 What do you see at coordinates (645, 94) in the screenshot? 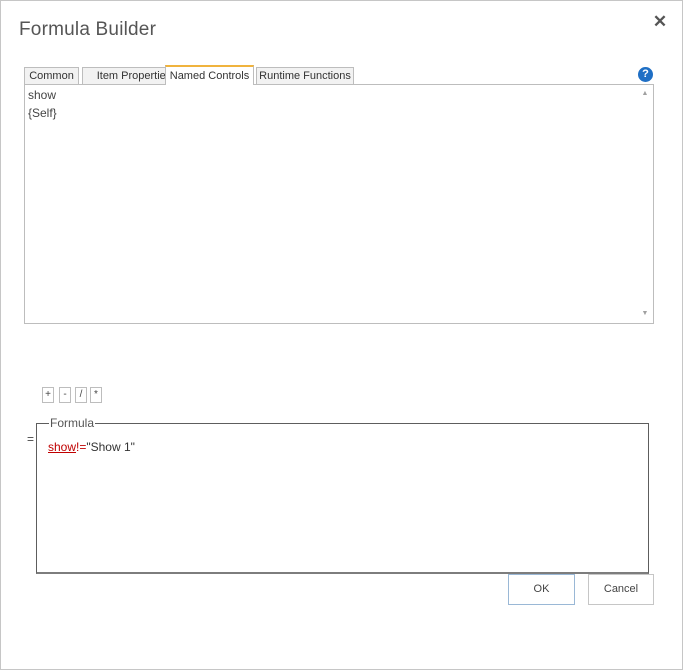
I see `chevron-up-icon: ▲` at bounding box center [645, 94].